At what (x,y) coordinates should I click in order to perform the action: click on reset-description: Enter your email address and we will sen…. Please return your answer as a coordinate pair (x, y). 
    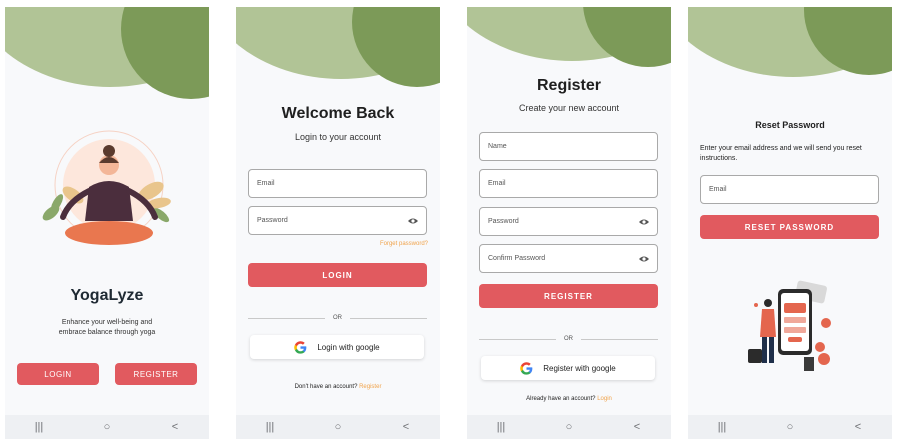
    Looking at the image, I should click on (781, 153).